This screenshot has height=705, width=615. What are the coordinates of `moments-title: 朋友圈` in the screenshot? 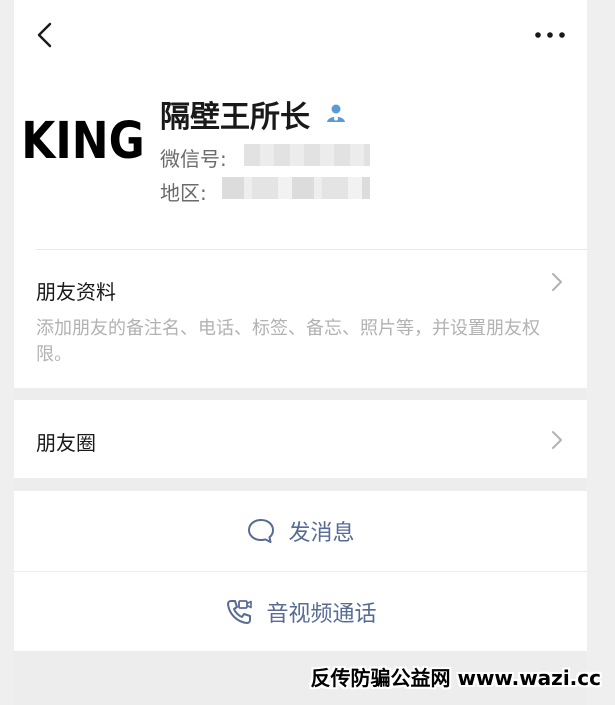 It's located at (66, 443).